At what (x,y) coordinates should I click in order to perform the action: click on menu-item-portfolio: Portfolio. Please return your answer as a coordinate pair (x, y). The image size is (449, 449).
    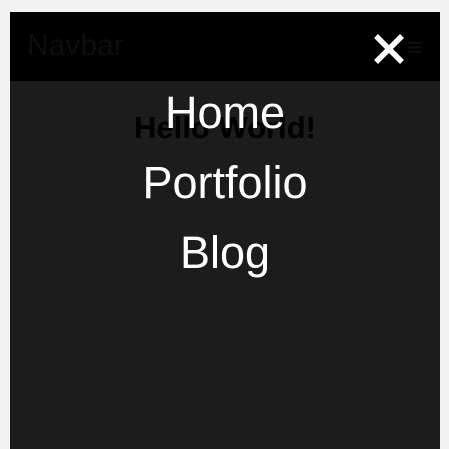
    Looking at the image, I should click on (225, 193).